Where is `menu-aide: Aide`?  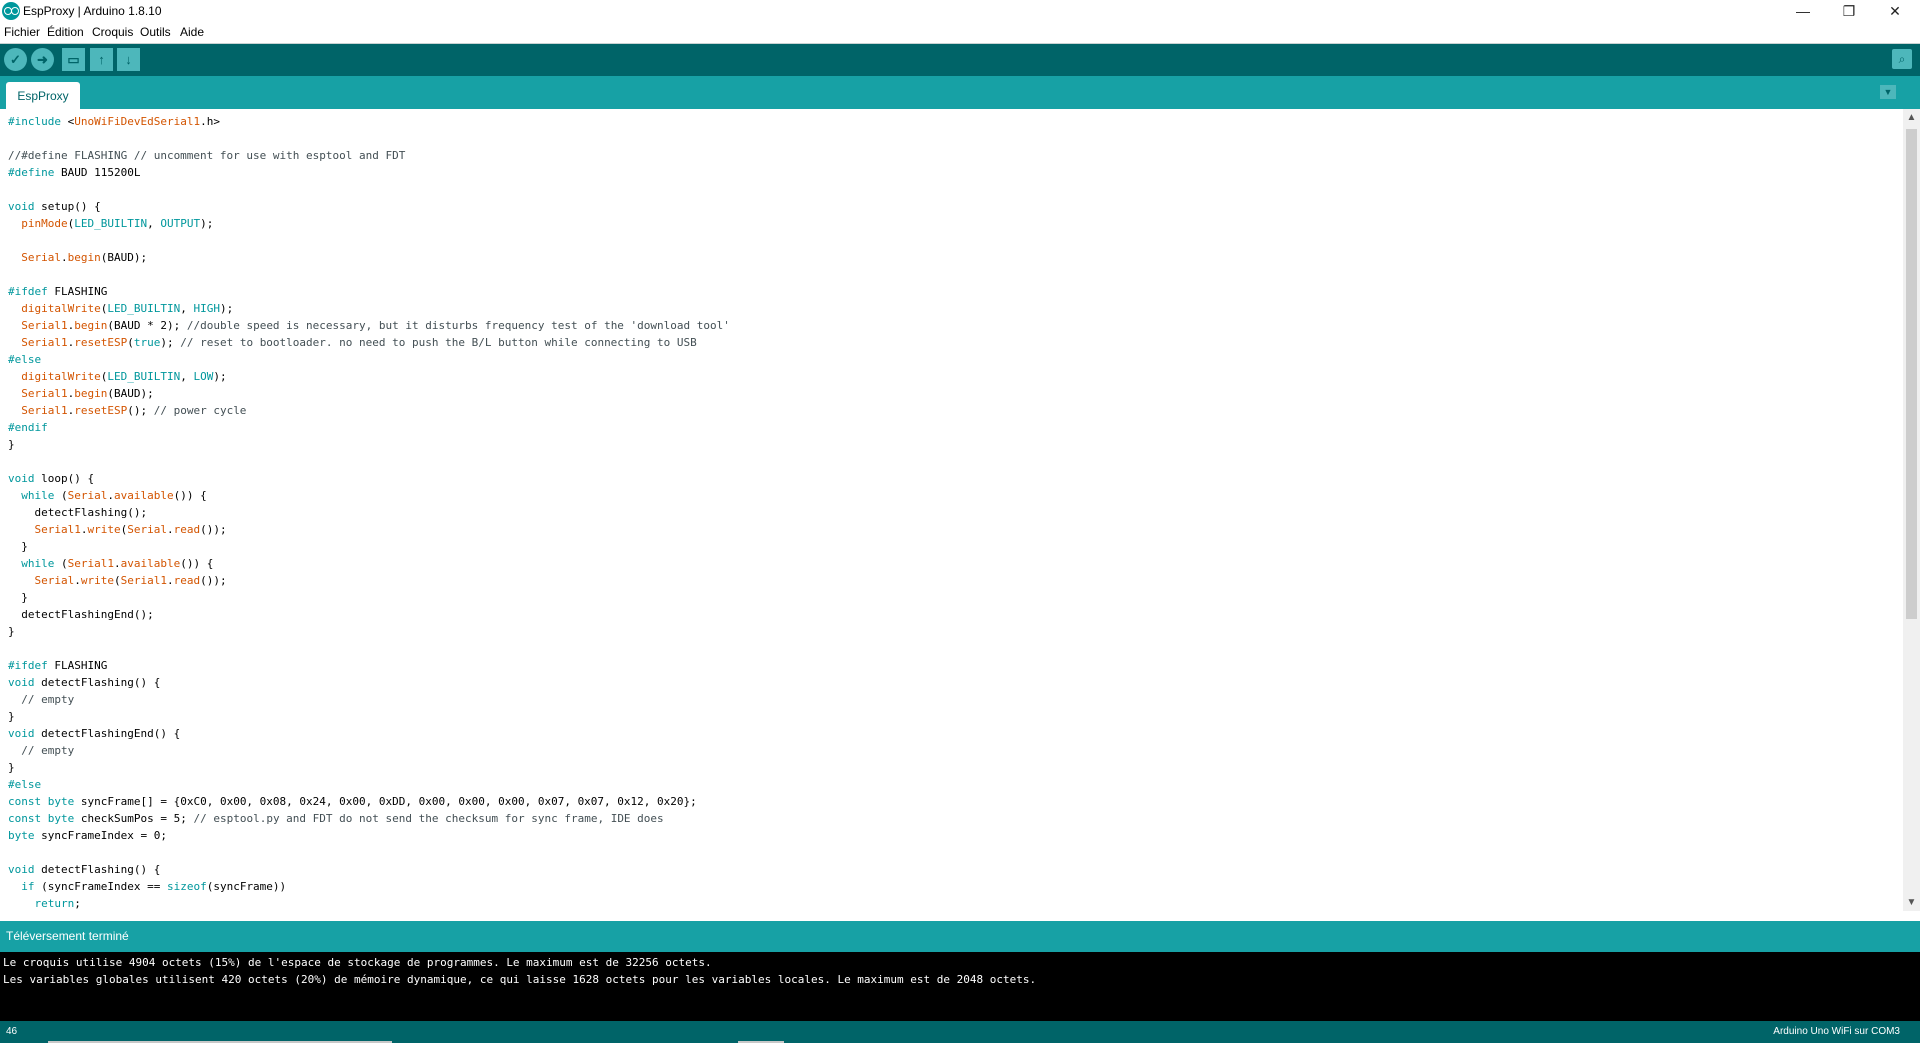
menu-aide: Aide is located at coordinates (192, 32).